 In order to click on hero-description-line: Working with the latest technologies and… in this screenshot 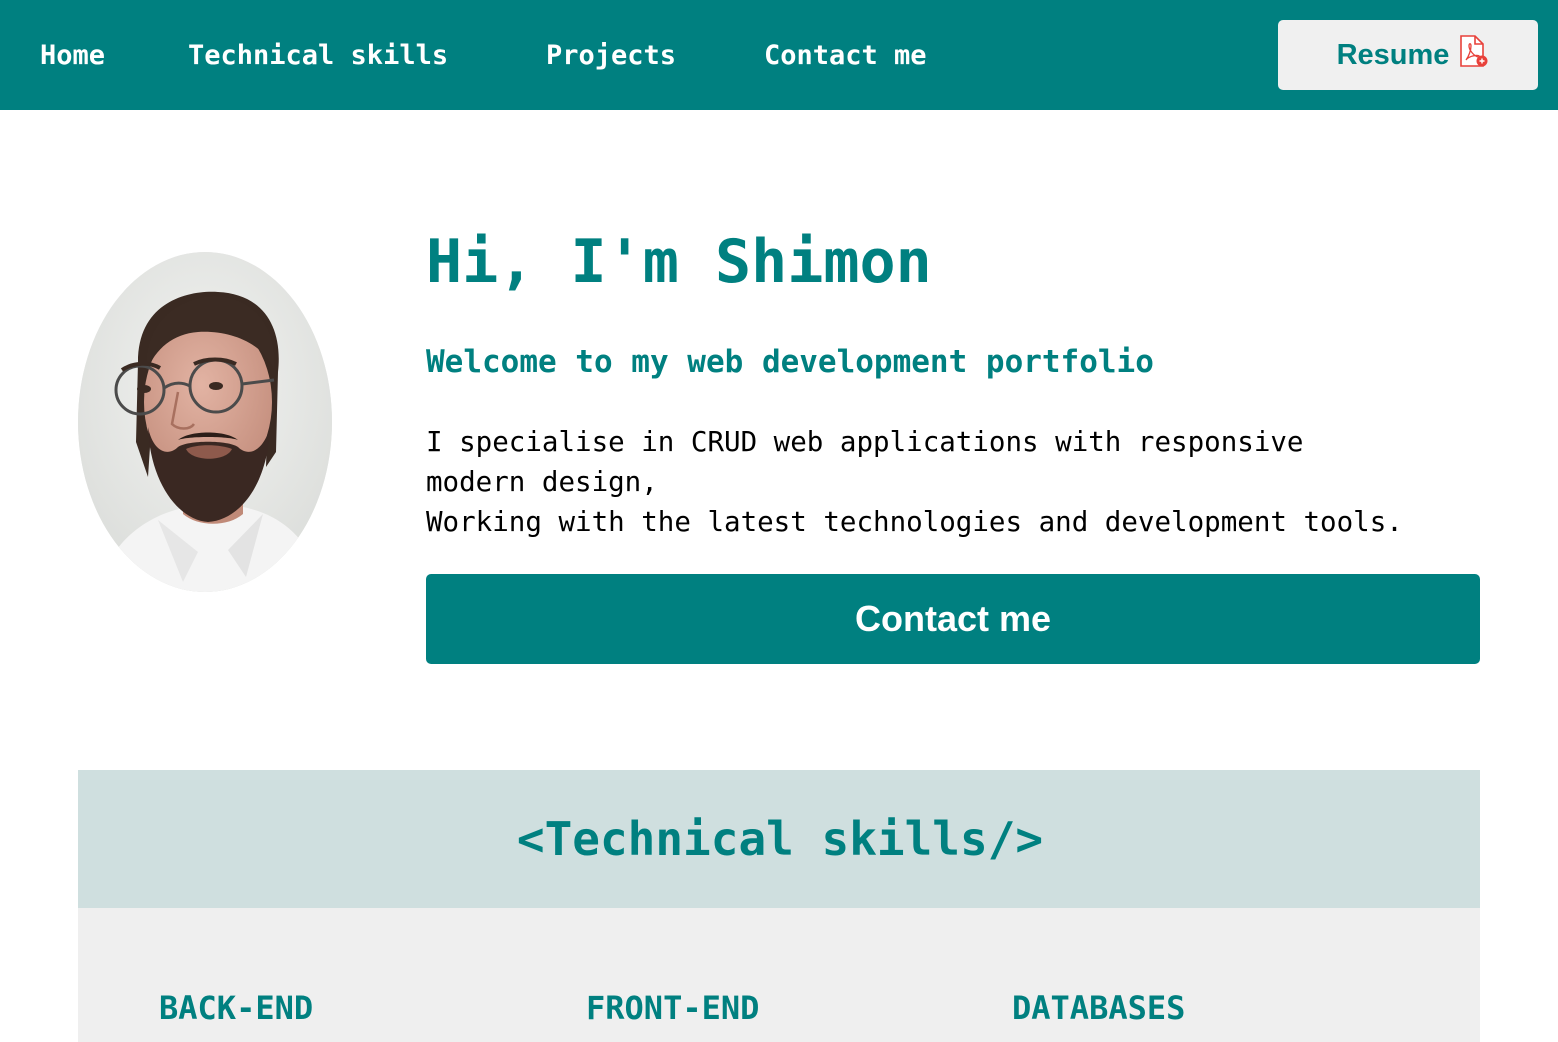, I will do `click(914, 522)`.